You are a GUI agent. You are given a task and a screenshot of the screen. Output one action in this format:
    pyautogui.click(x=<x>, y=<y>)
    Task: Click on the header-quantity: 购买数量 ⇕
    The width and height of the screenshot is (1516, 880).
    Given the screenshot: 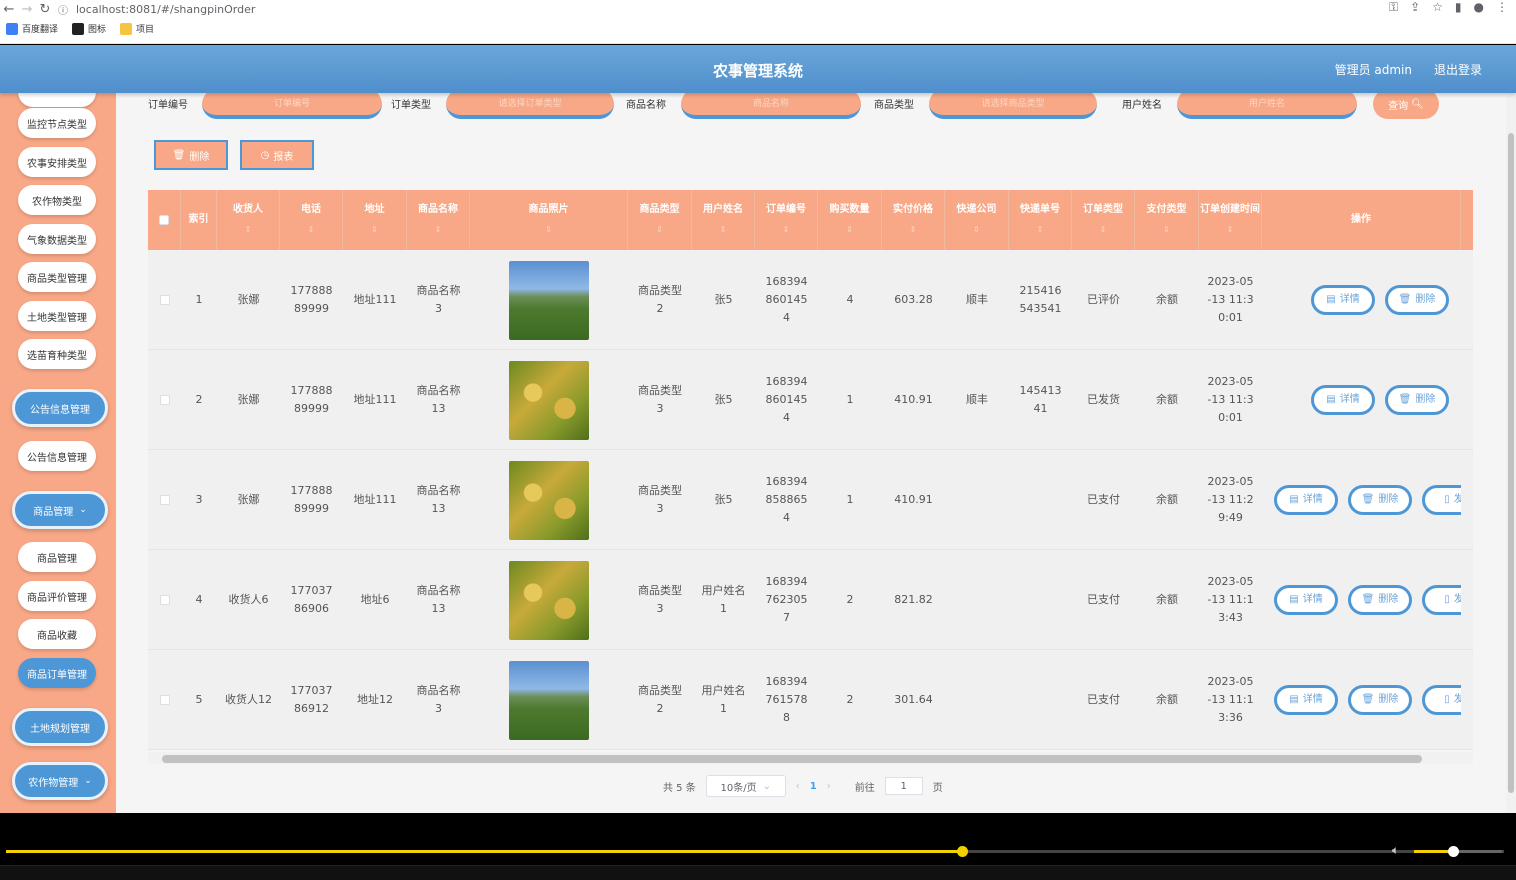 What is the action you would take?
    pyautogui.click(x=850, y=220)
    